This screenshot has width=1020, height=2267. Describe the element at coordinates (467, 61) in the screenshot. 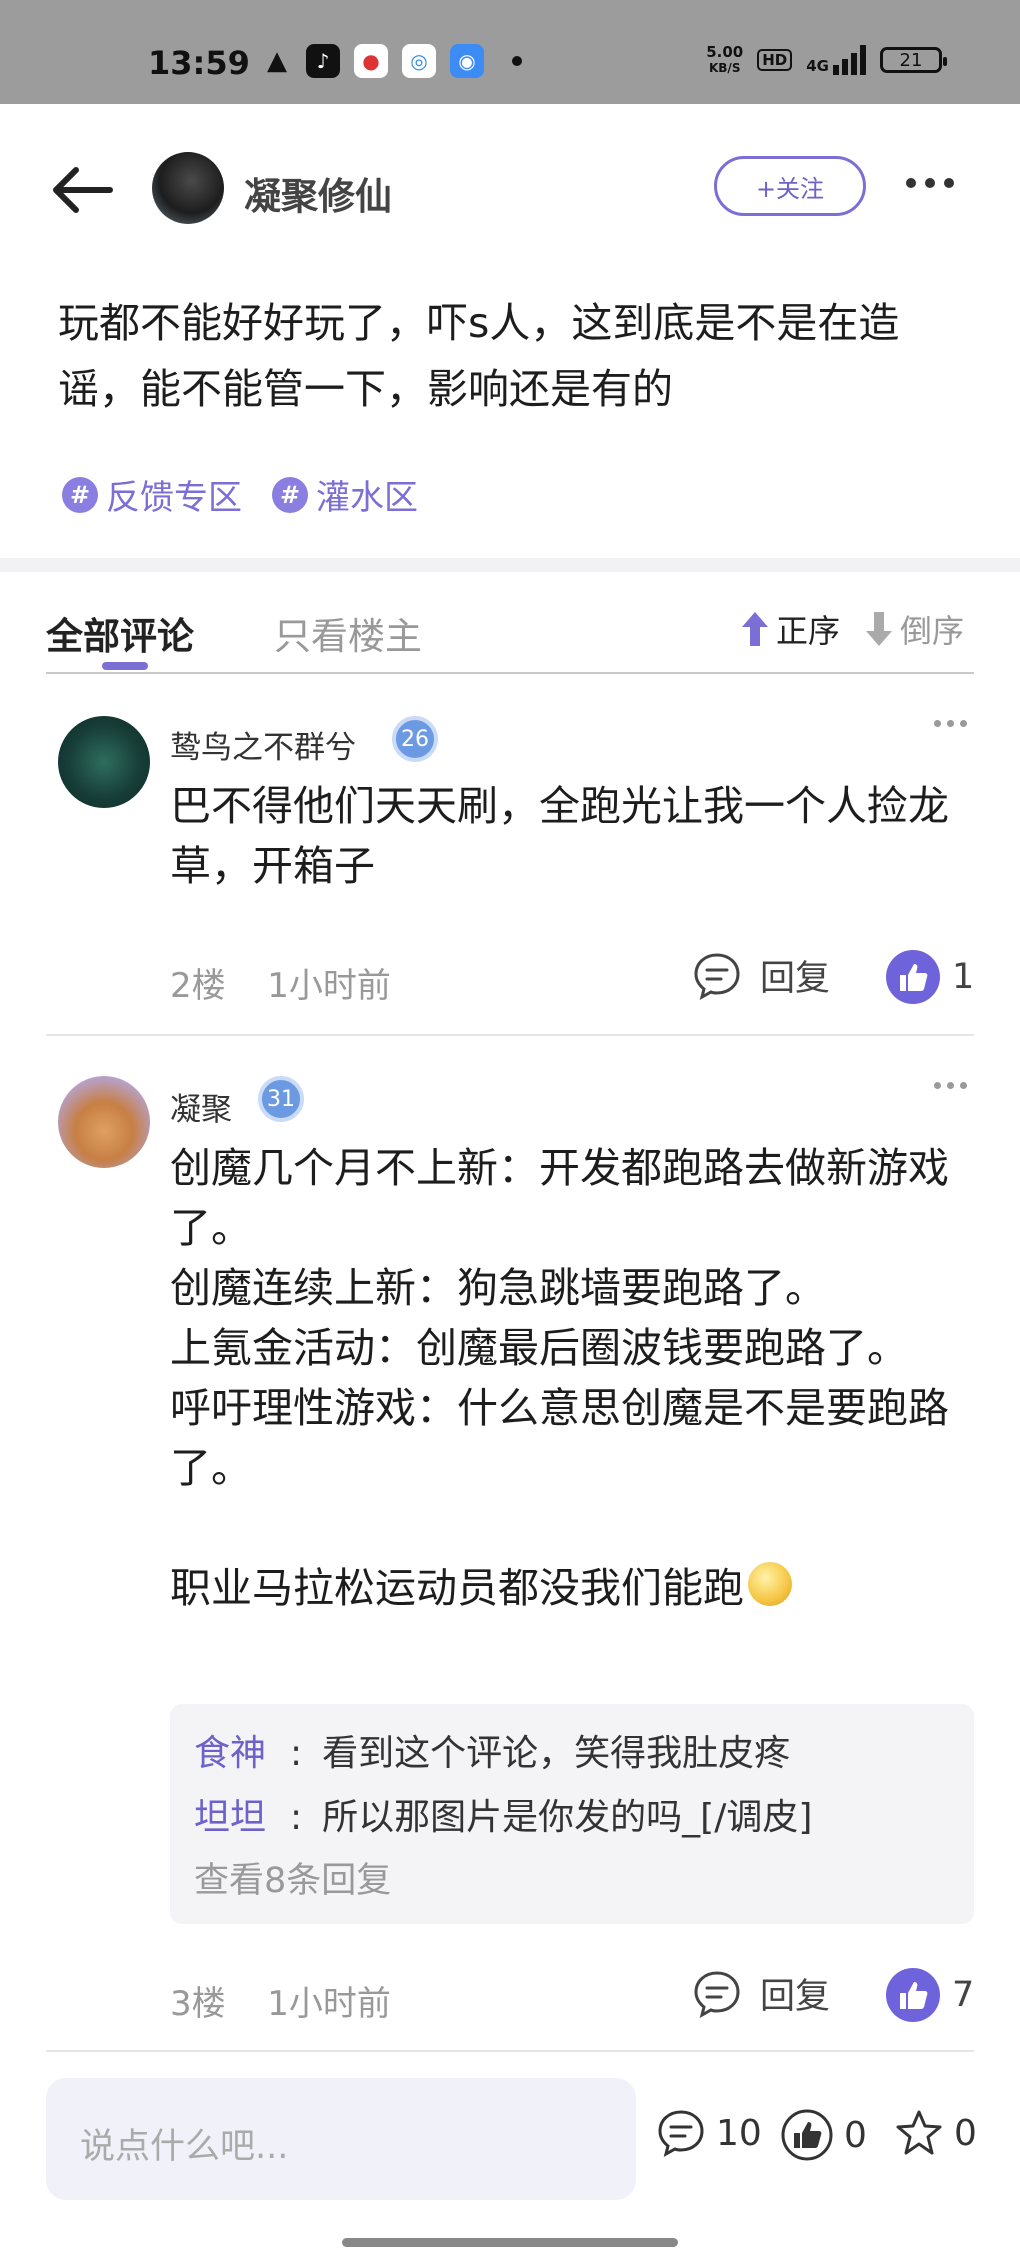

I see `chat-app-icon: ◉` at that location.